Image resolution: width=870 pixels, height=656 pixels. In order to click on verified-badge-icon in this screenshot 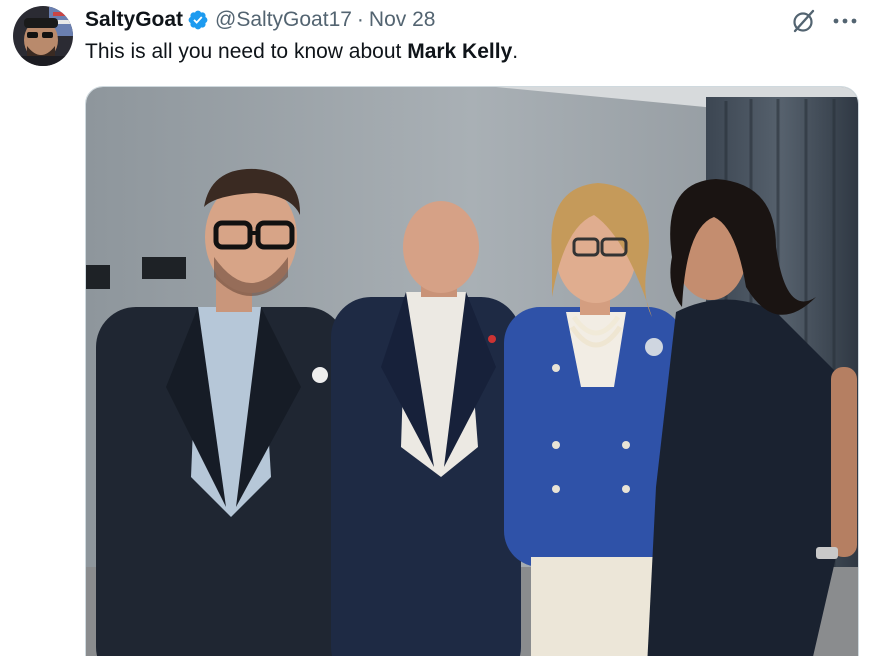, I will do `click(198, 20)`.